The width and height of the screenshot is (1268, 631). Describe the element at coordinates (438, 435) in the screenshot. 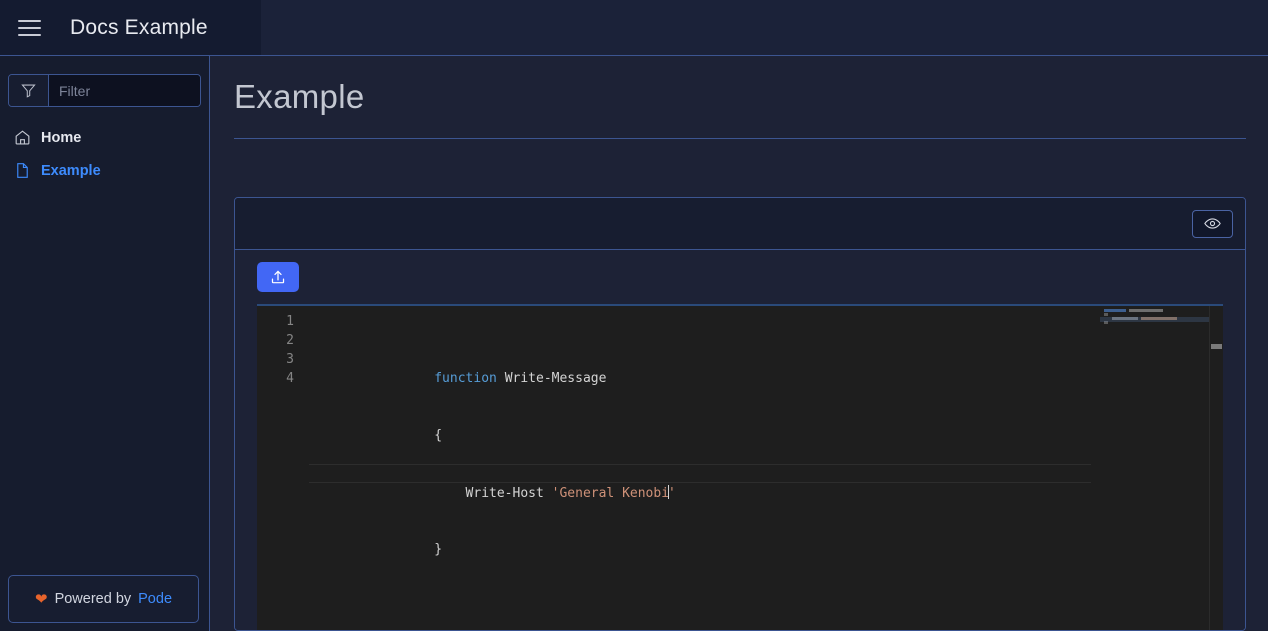

I see `code-token: {` at that location.